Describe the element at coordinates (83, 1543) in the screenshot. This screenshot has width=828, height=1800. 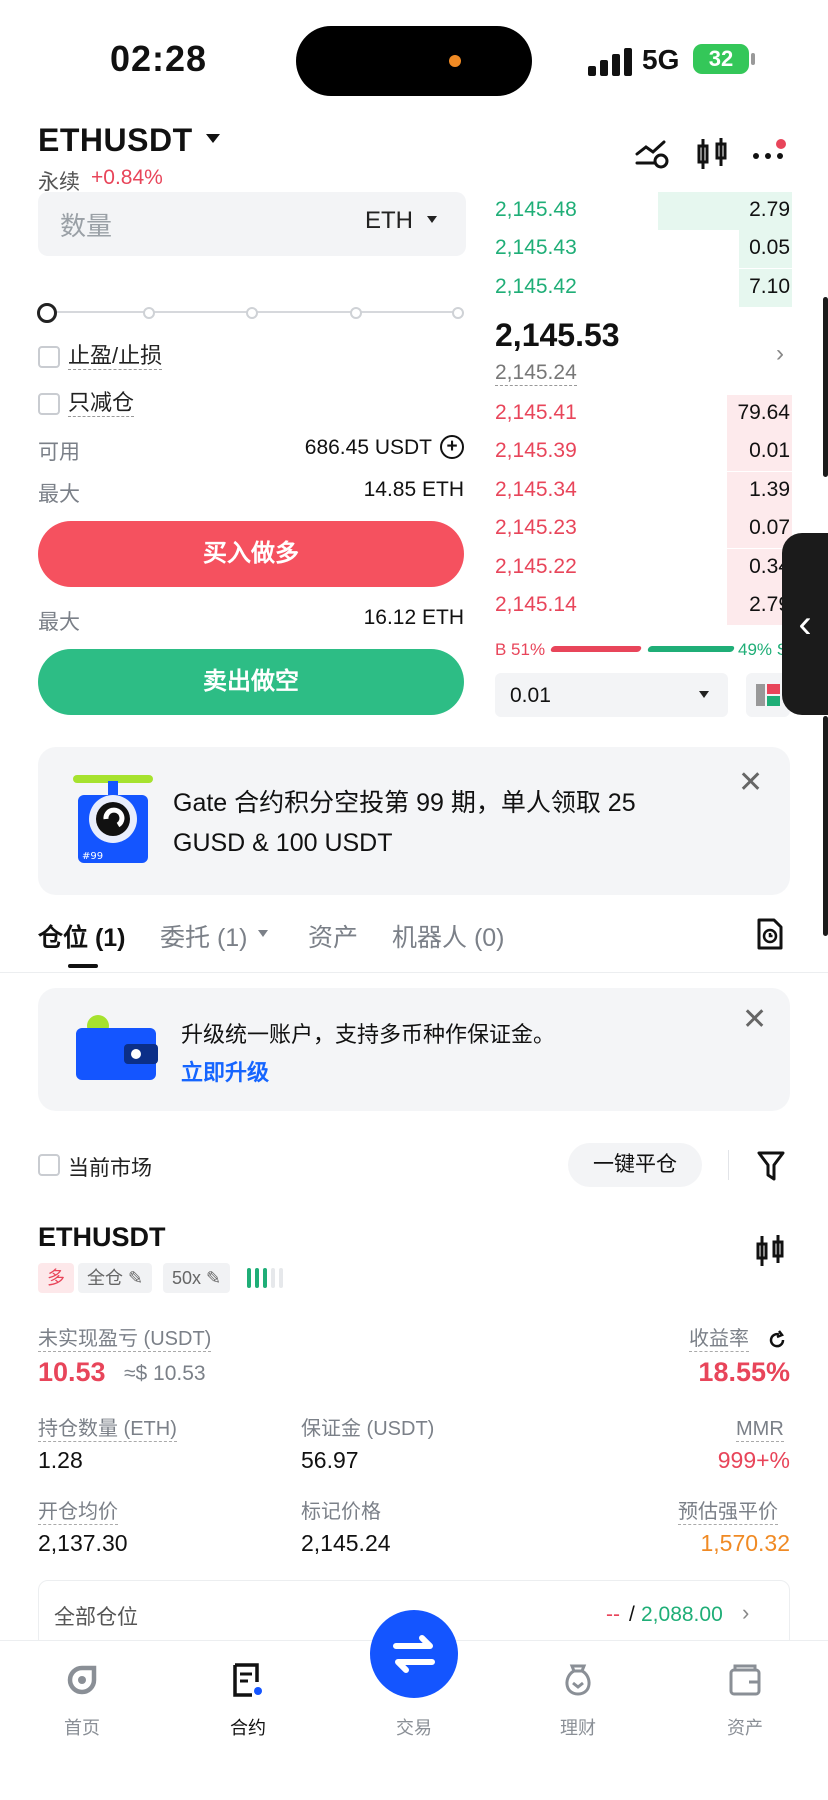
I see `entry-price-value: 2,137.30` at that location.